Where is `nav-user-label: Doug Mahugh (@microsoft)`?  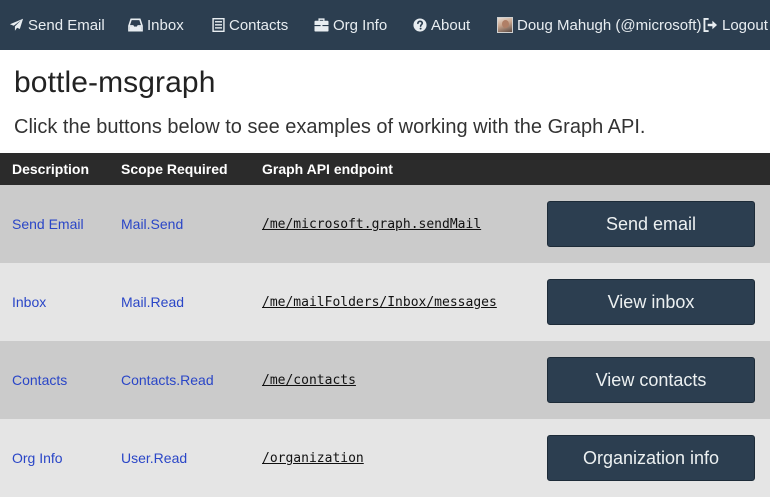
nav-user-label: Doug Mahugh (@microsoft) is located at coordinates (609, 25).